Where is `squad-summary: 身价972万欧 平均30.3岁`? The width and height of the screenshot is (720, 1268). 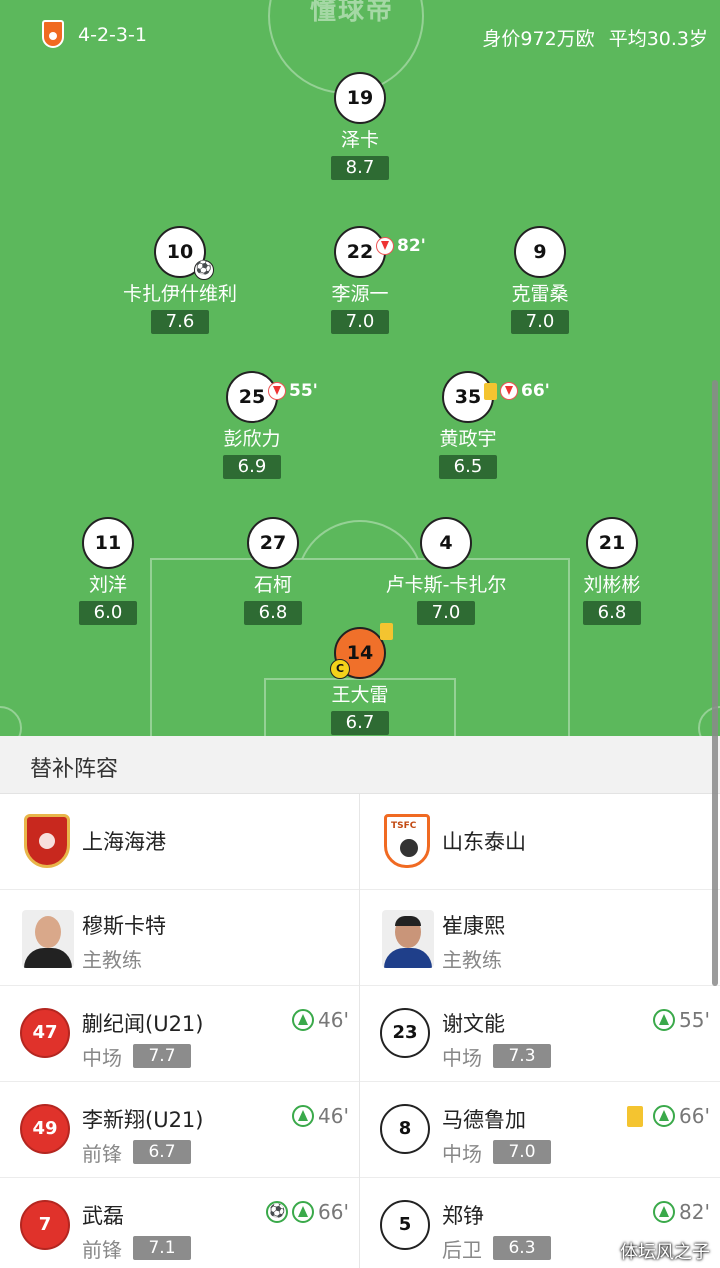
squad-summary: 身价972万欧 平均30.3岁 is located at coordinates (595, 37).